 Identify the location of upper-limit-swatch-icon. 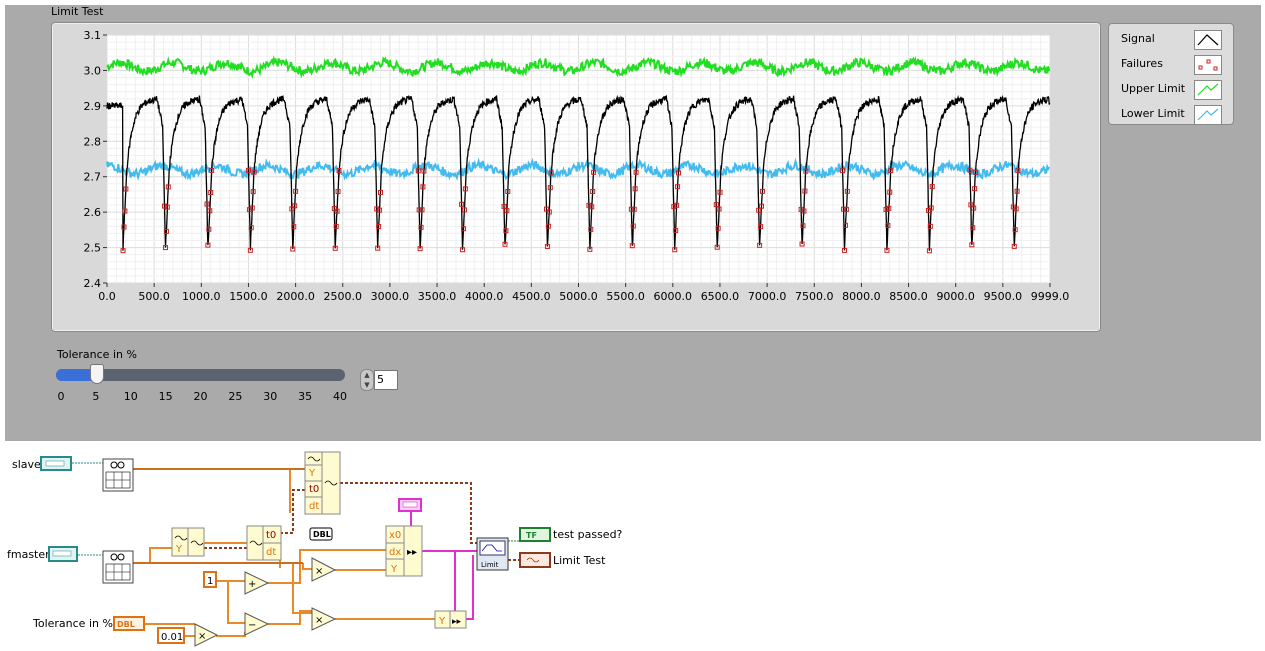
(1208, 90).